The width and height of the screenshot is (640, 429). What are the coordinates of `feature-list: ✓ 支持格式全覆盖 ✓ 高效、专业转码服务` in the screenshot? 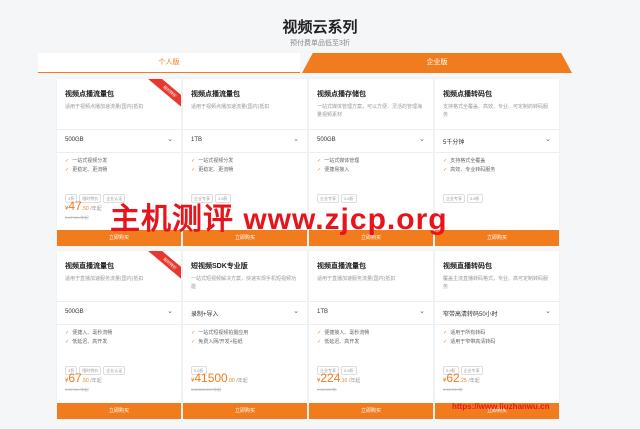 It's located at (469, 166).